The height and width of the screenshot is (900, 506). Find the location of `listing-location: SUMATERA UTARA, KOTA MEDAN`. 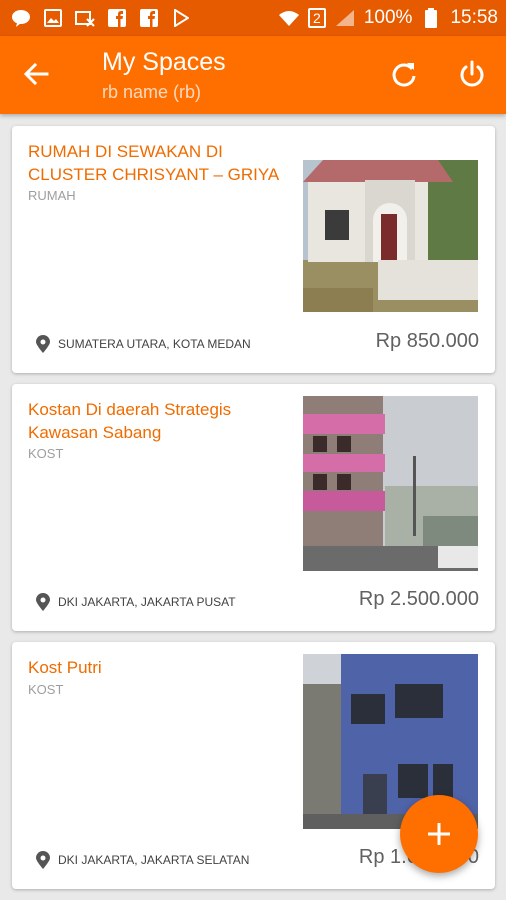

listing-location: SUMATERA UTARA, KOTA MEDAN is located at coordinates (143, 344).